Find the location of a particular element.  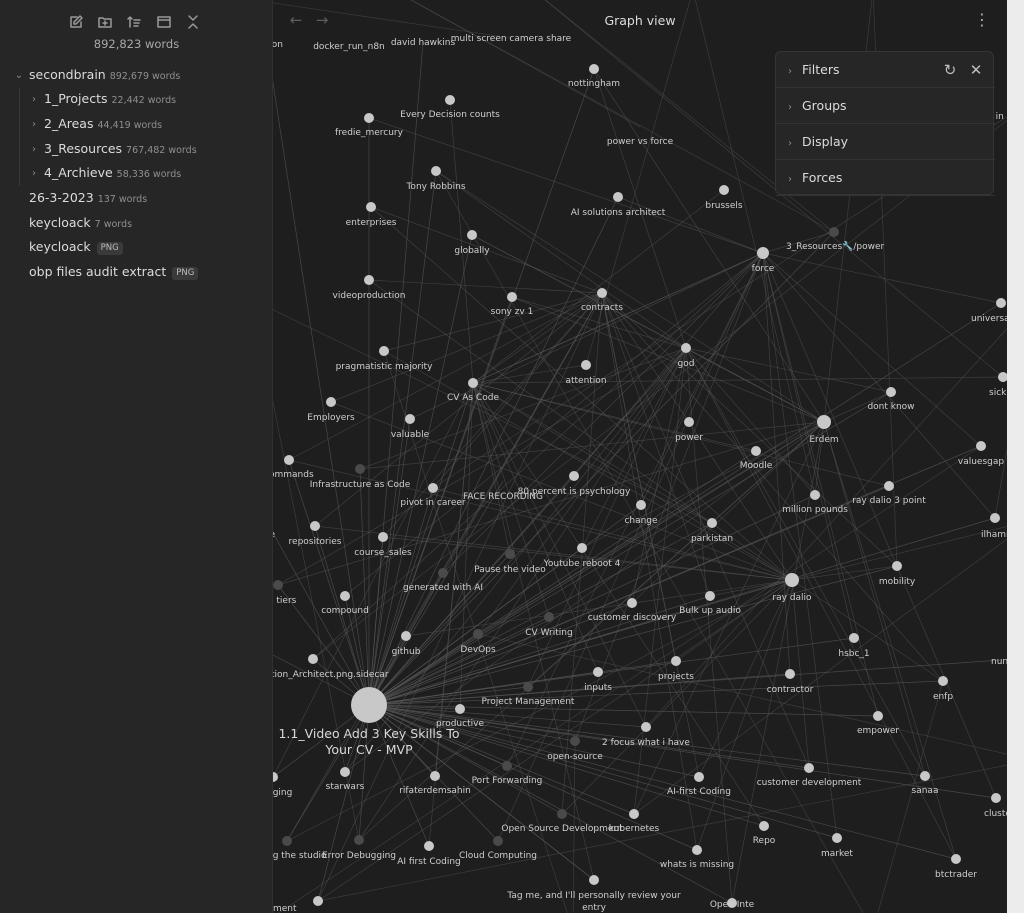

more-options-icon: ⋮ is located at coordinates (982, 20).